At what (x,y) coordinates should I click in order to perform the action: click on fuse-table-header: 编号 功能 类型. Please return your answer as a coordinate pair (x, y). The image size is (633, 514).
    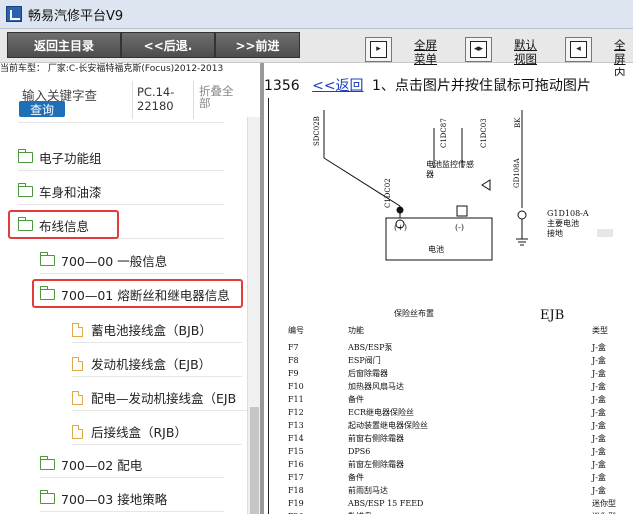
    Looking at the image, I should click on (460, 330).